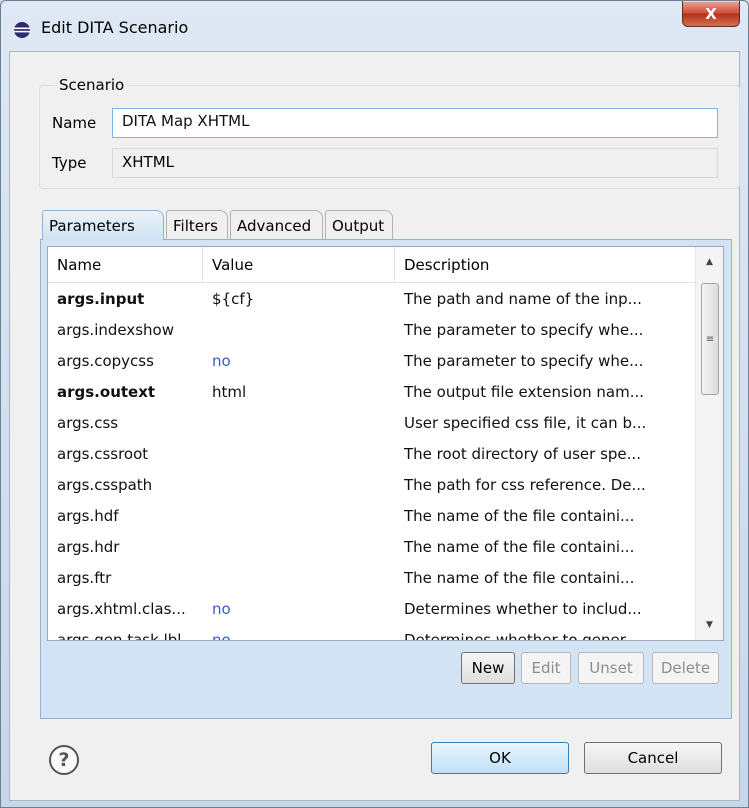  What do you see at coordinates (685, 668) in the screenshot?
I see `delete-button: Delete` at bounding box center [685, 668].